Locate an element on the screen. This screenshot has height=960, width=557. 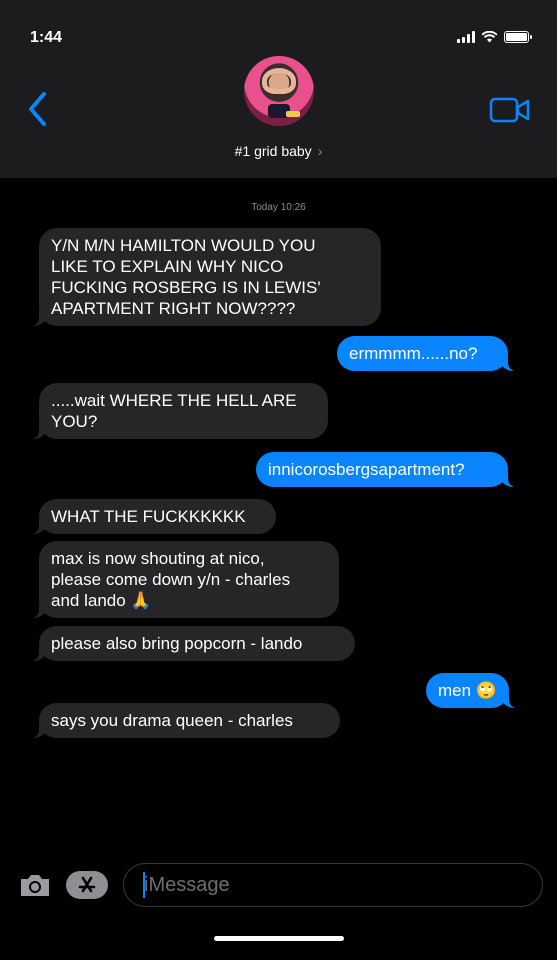
back-chevron-icon is located at coordinates (39, 109).